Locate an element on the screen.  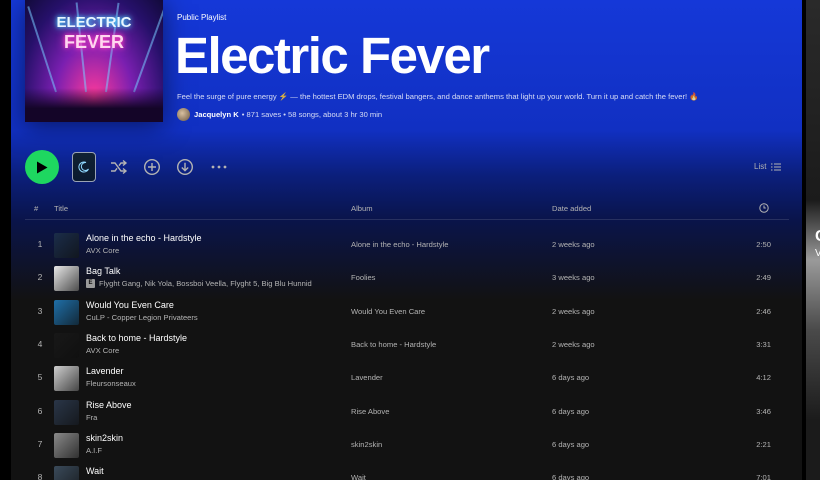
track-number: 5 is located at coordinates (40, 377).